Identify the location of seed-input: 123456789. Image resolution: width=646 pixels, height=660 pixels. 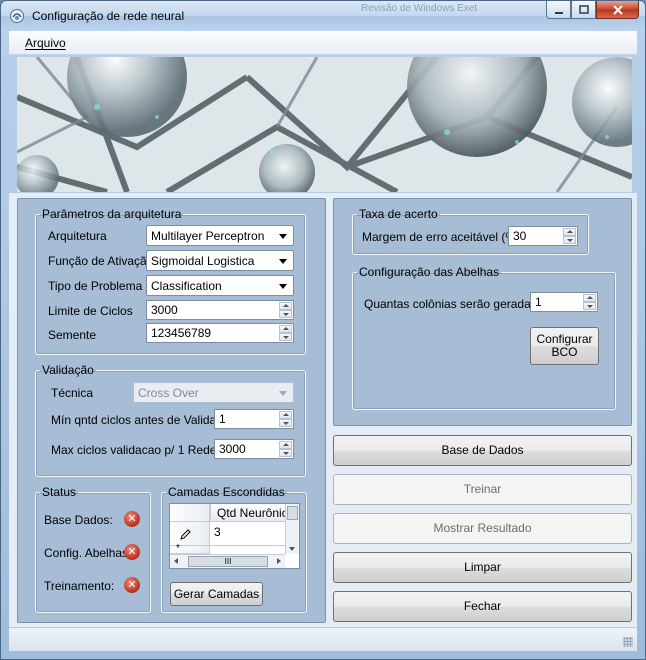
(220, 333).